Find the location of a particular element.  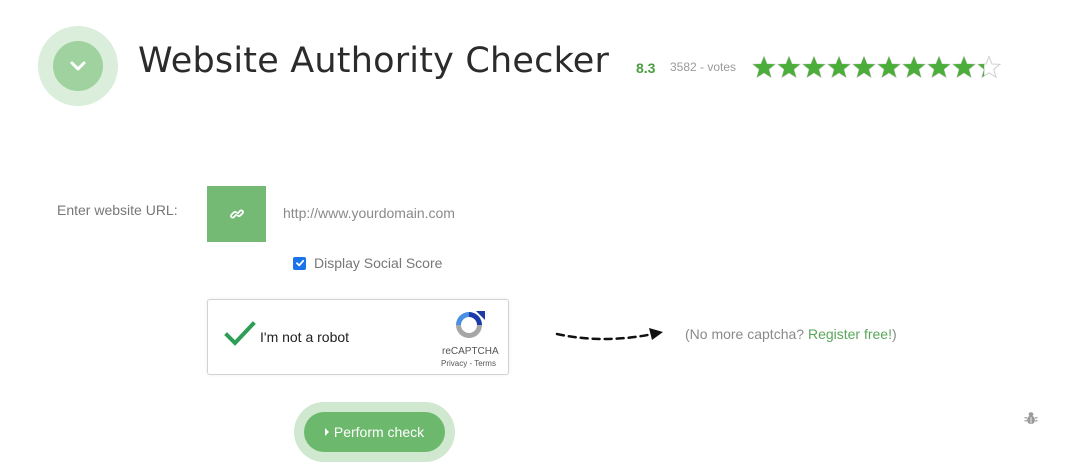

logo-inner is located at coordinates (78, 66).